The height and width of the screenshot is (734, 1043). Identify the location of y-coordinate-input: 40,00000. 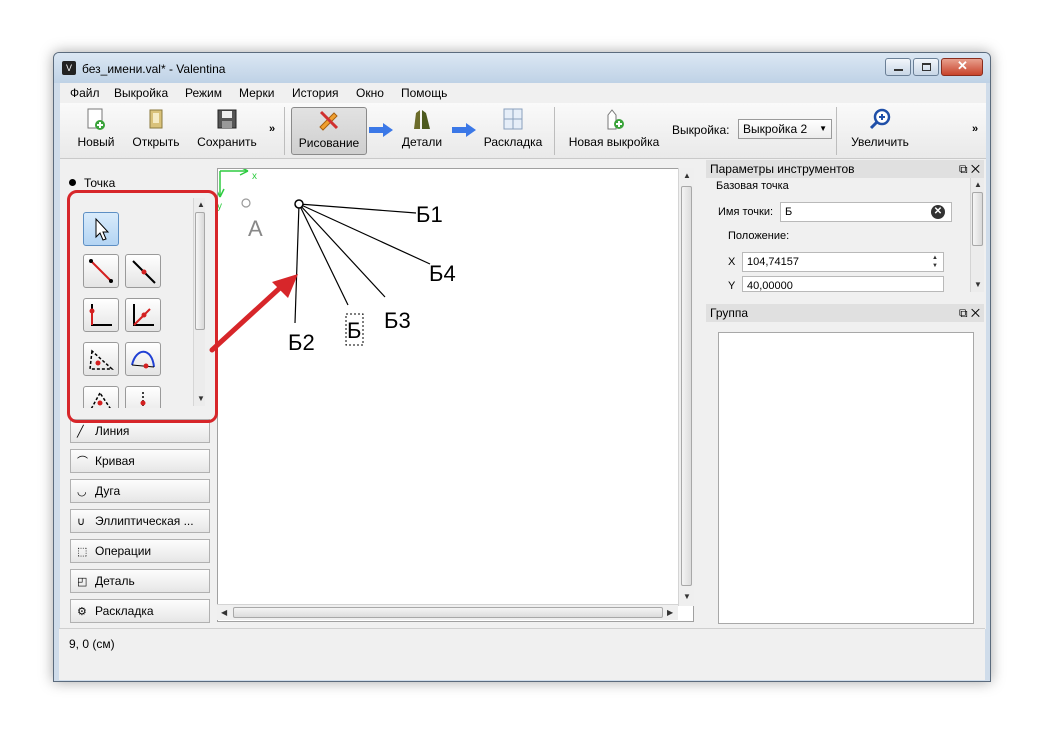
(843, 284).